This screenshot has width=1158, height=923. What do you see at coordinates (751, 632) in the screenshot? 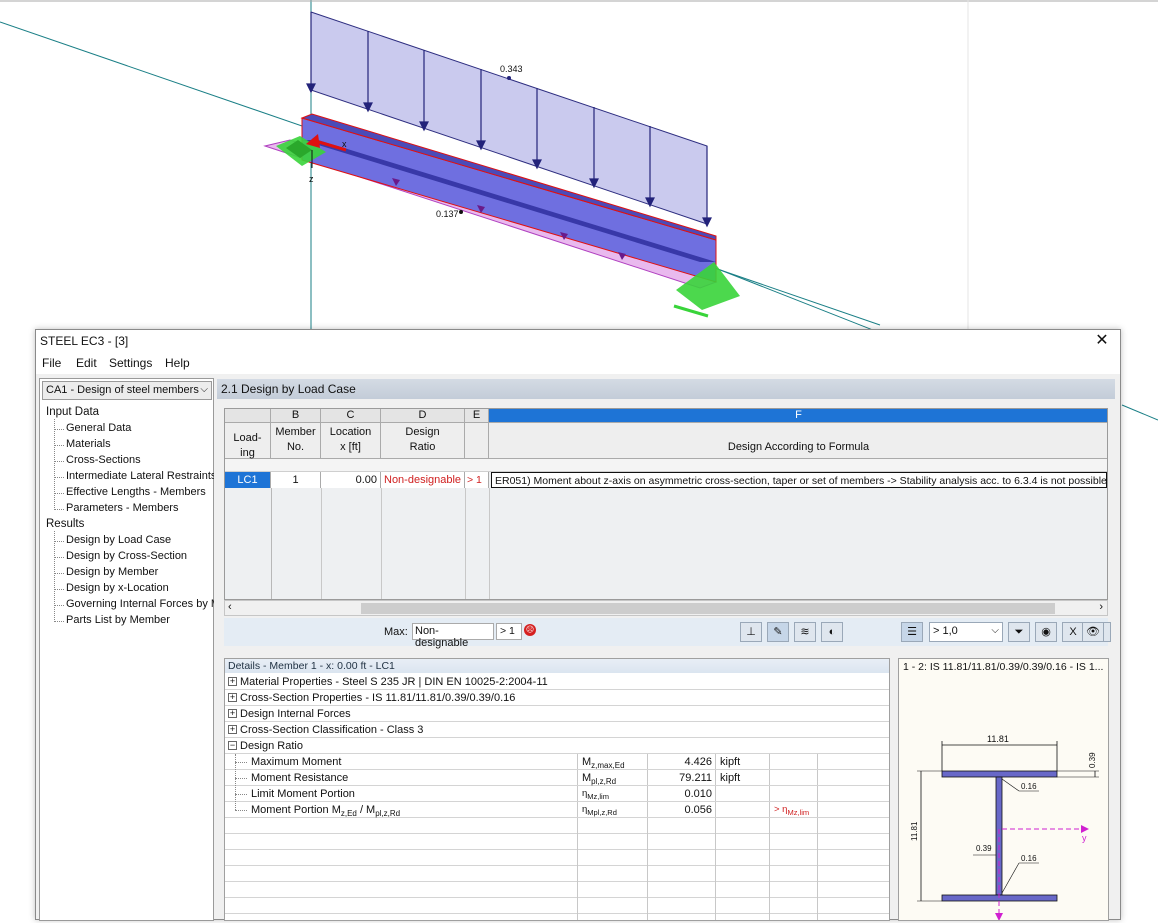
I see `beam-support-icon: ⊥` at bounding box center [751, 632].